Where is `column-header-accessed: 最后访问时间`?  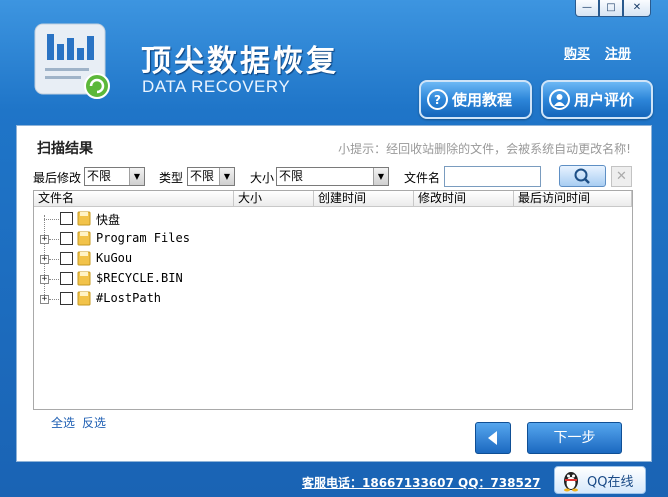 column-header-accessed: 最后访问时间 is located at coordinates (573, 199).